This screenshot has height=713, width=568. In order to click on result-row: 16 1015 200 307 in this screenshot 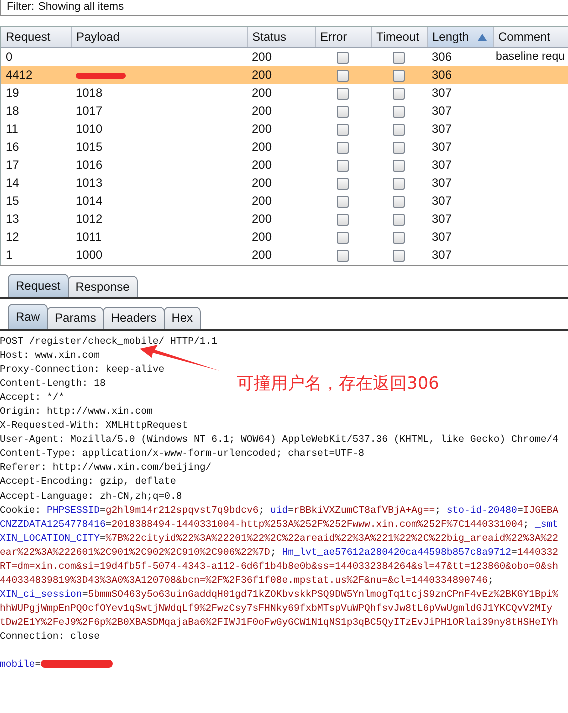, I will do `click(284, 147)`.